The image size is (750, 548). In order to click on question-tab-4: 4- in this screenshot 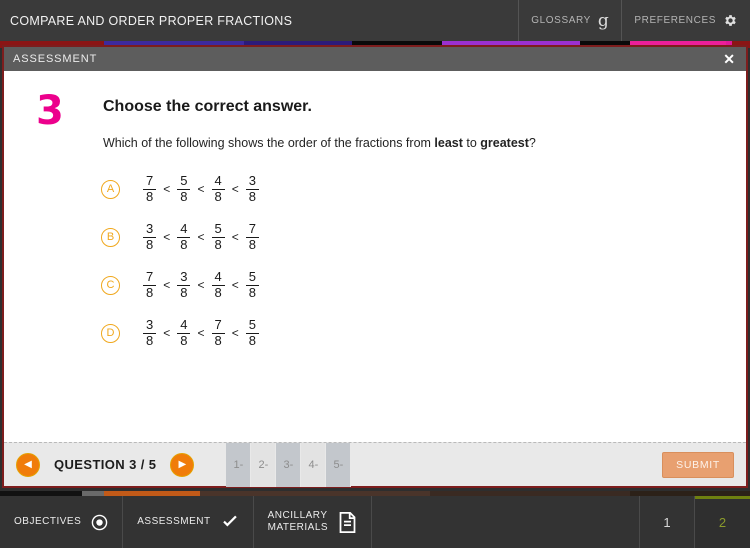, I will do `click(314, 464)`.